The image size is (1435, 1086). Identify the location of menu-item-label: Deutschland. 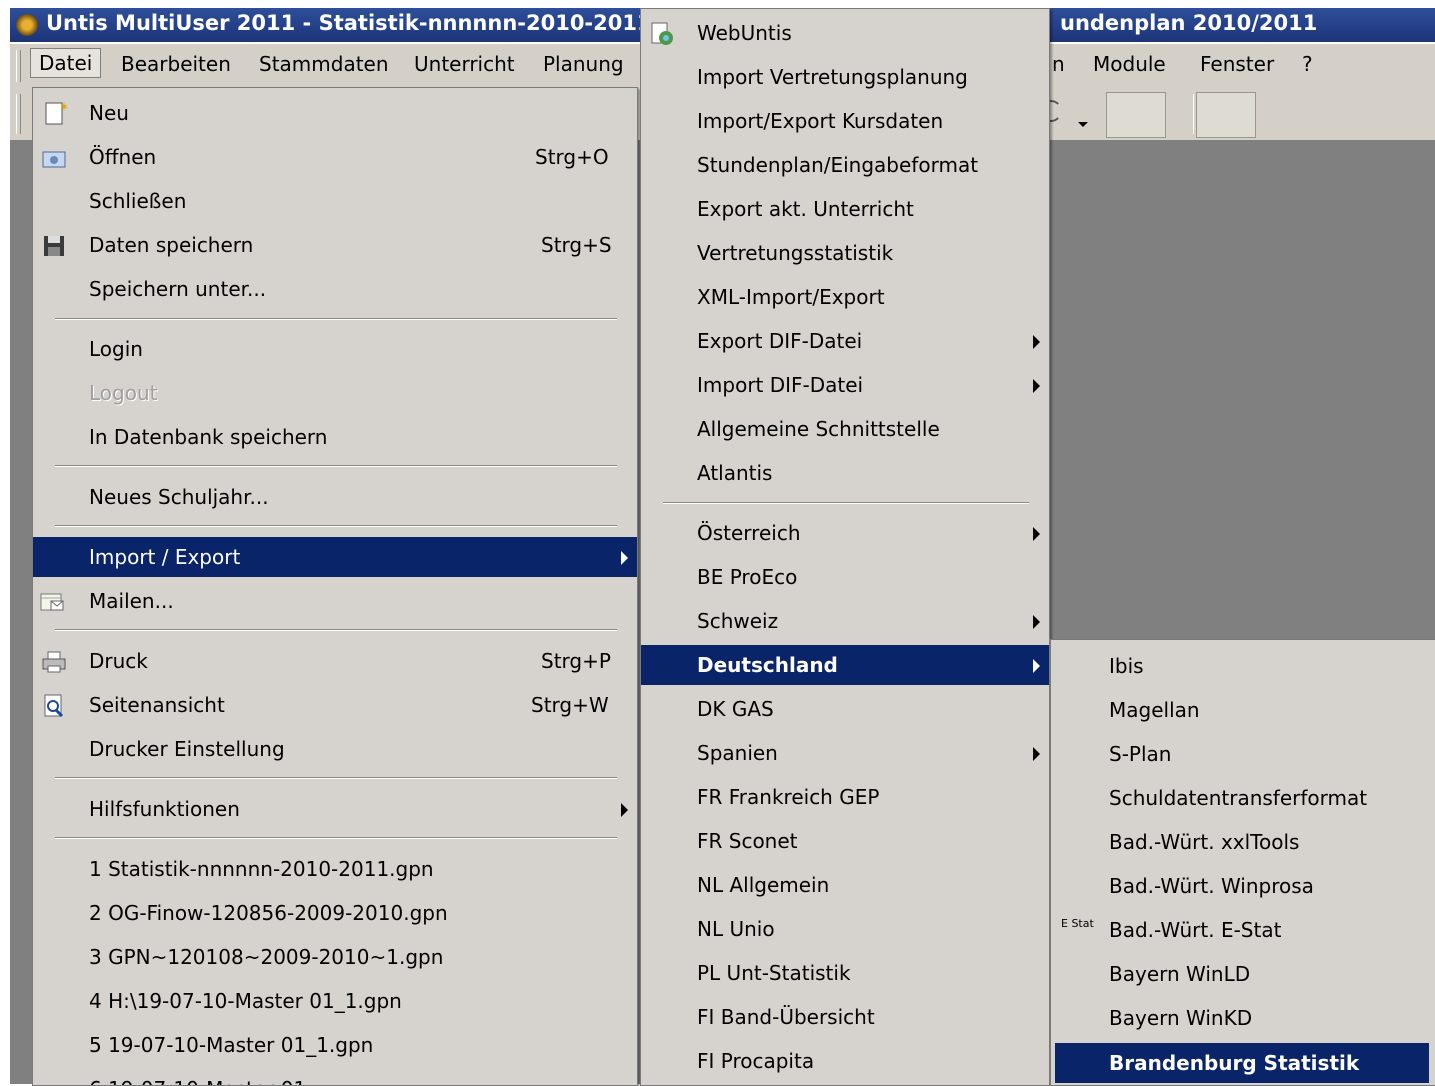
(767, 665).